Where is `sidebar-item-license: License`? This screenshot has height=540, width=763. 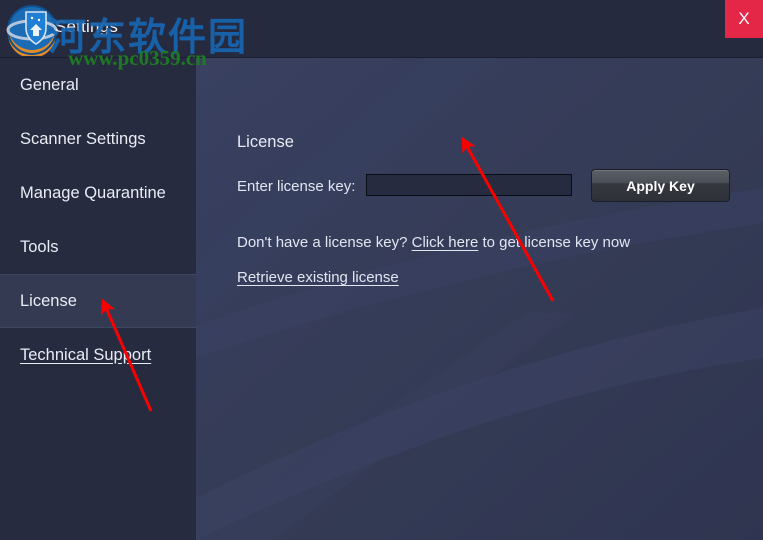 sidebar-item-license: License is located at coordinates (98, 301).